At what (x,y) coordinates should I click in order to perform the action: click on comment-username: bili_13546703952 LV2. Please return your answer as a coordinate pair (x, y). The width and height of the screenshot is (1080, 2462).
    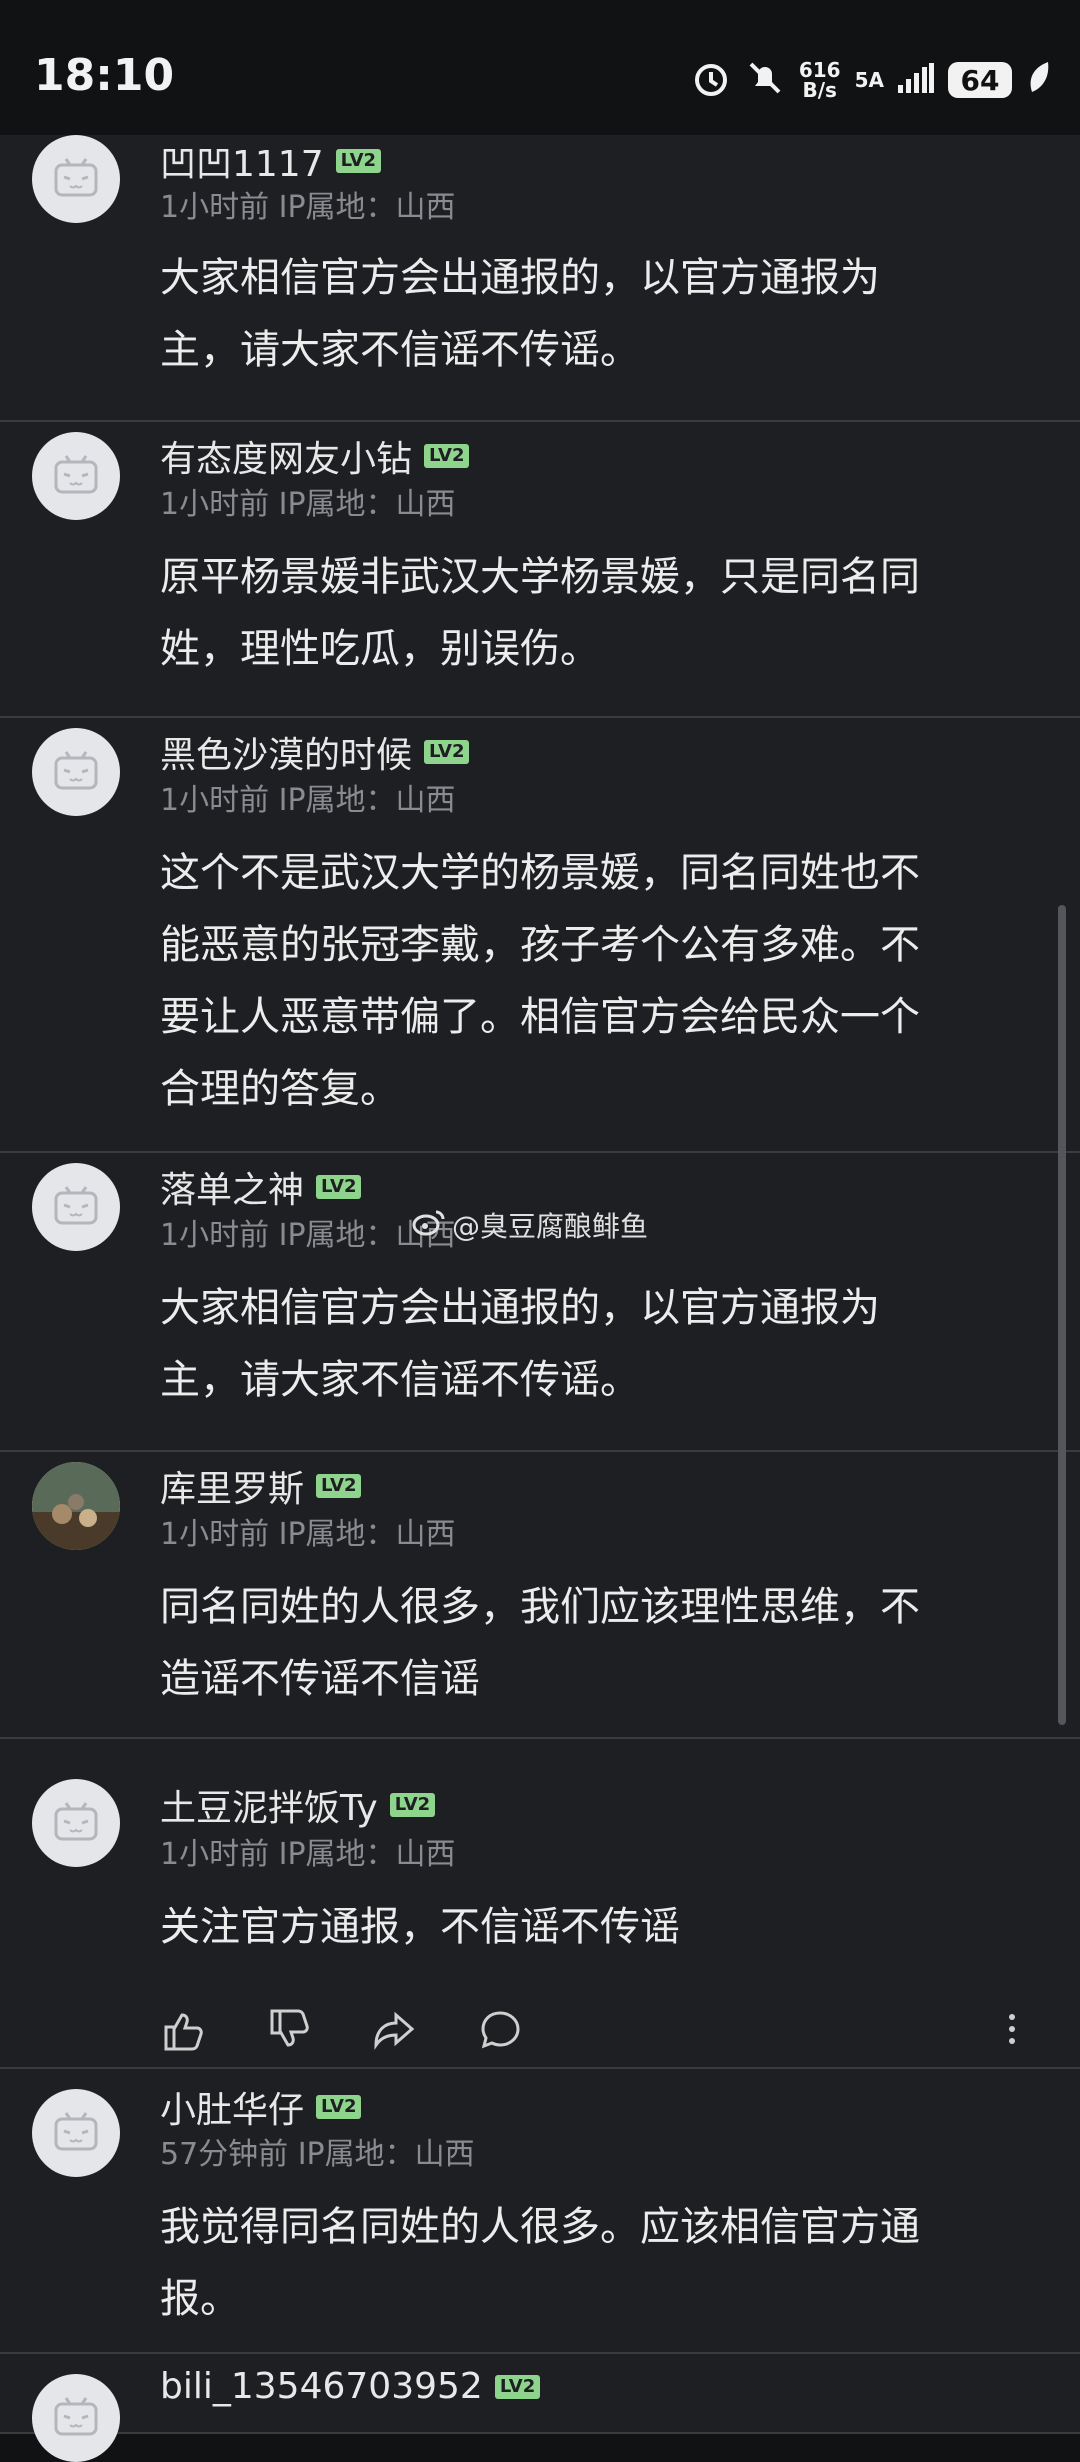
    Looking at the image, I should click on (350, 2386).